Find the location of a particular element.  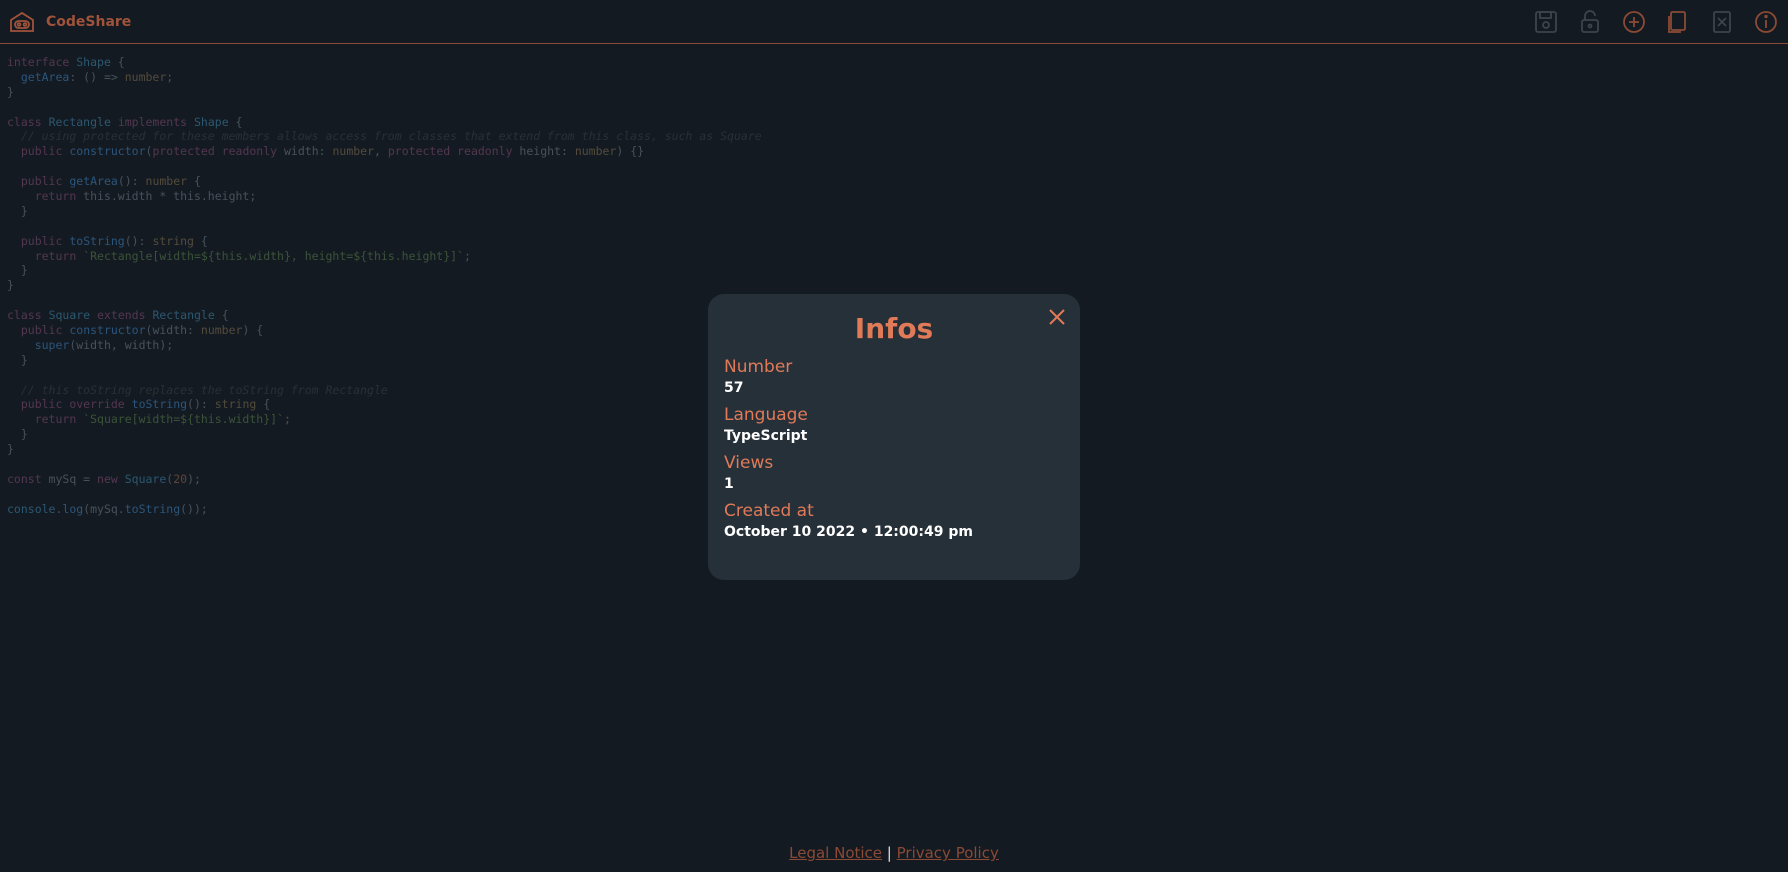

info-views: Views 1 is located at coordinates (894, 473).